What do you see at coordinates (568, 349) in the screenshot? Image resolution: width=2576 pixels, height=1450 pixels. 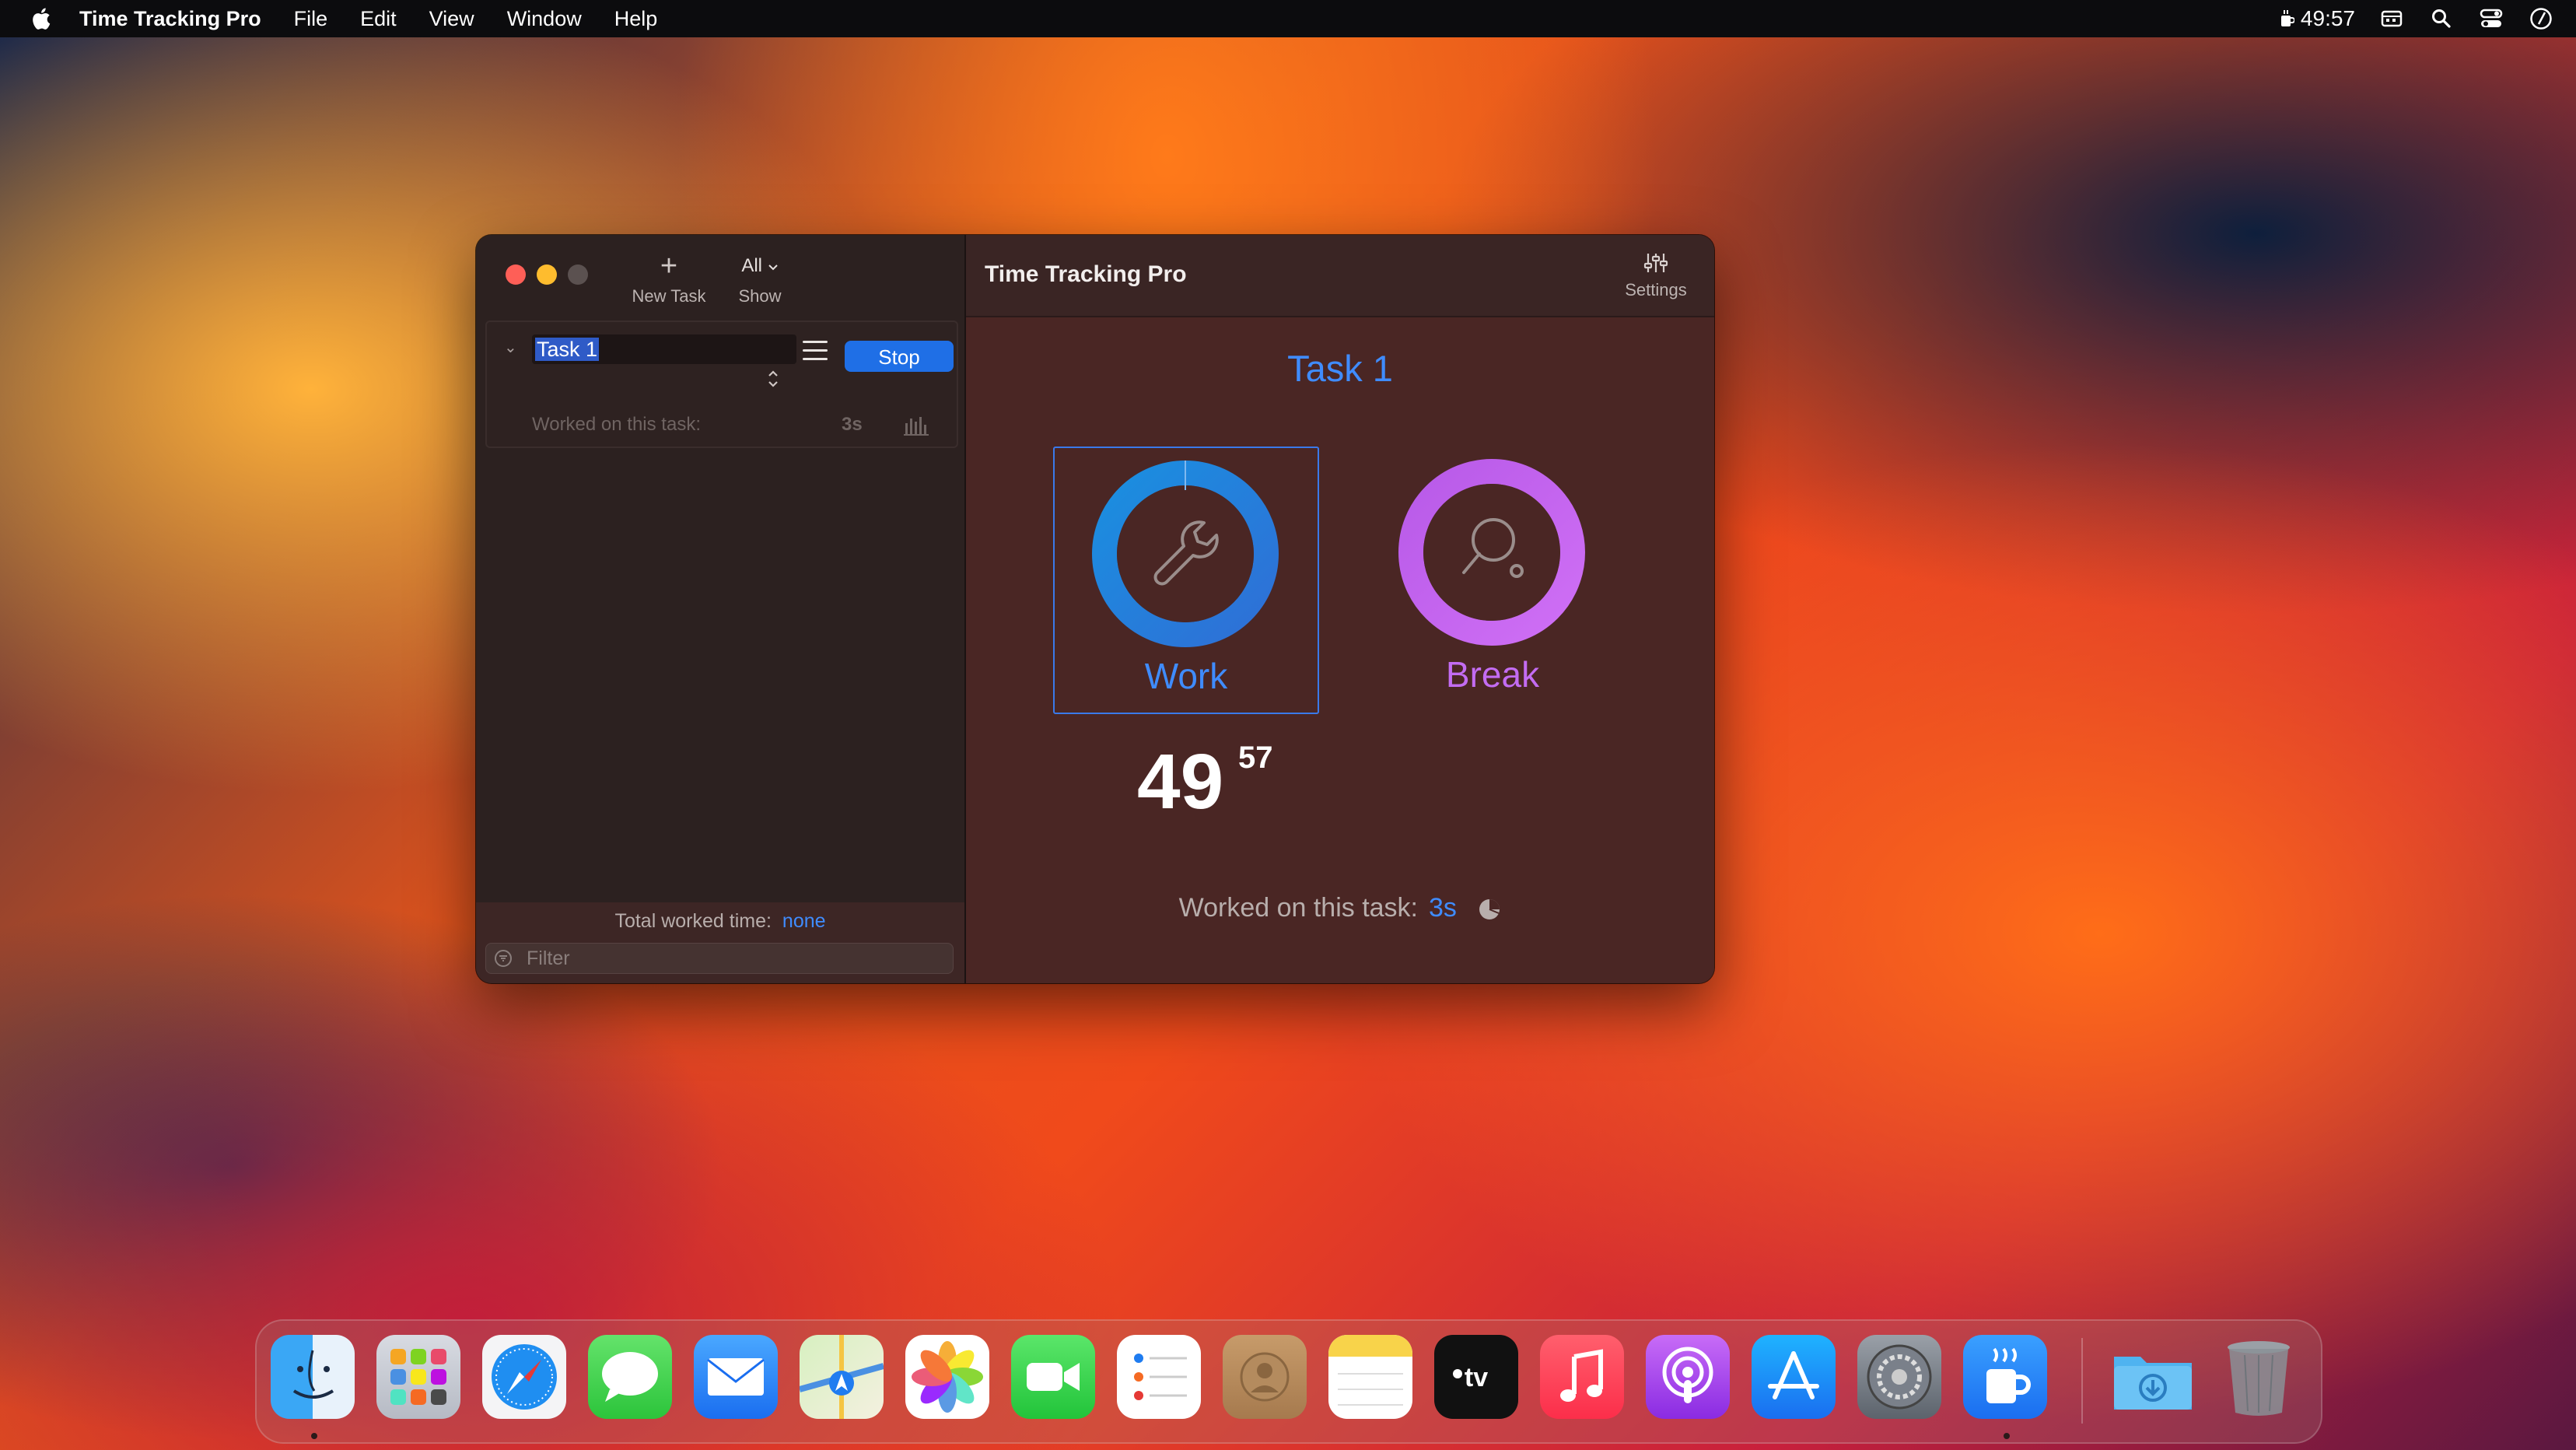 I see `task-name-text: Task 1` at bounding box center [568, 349].